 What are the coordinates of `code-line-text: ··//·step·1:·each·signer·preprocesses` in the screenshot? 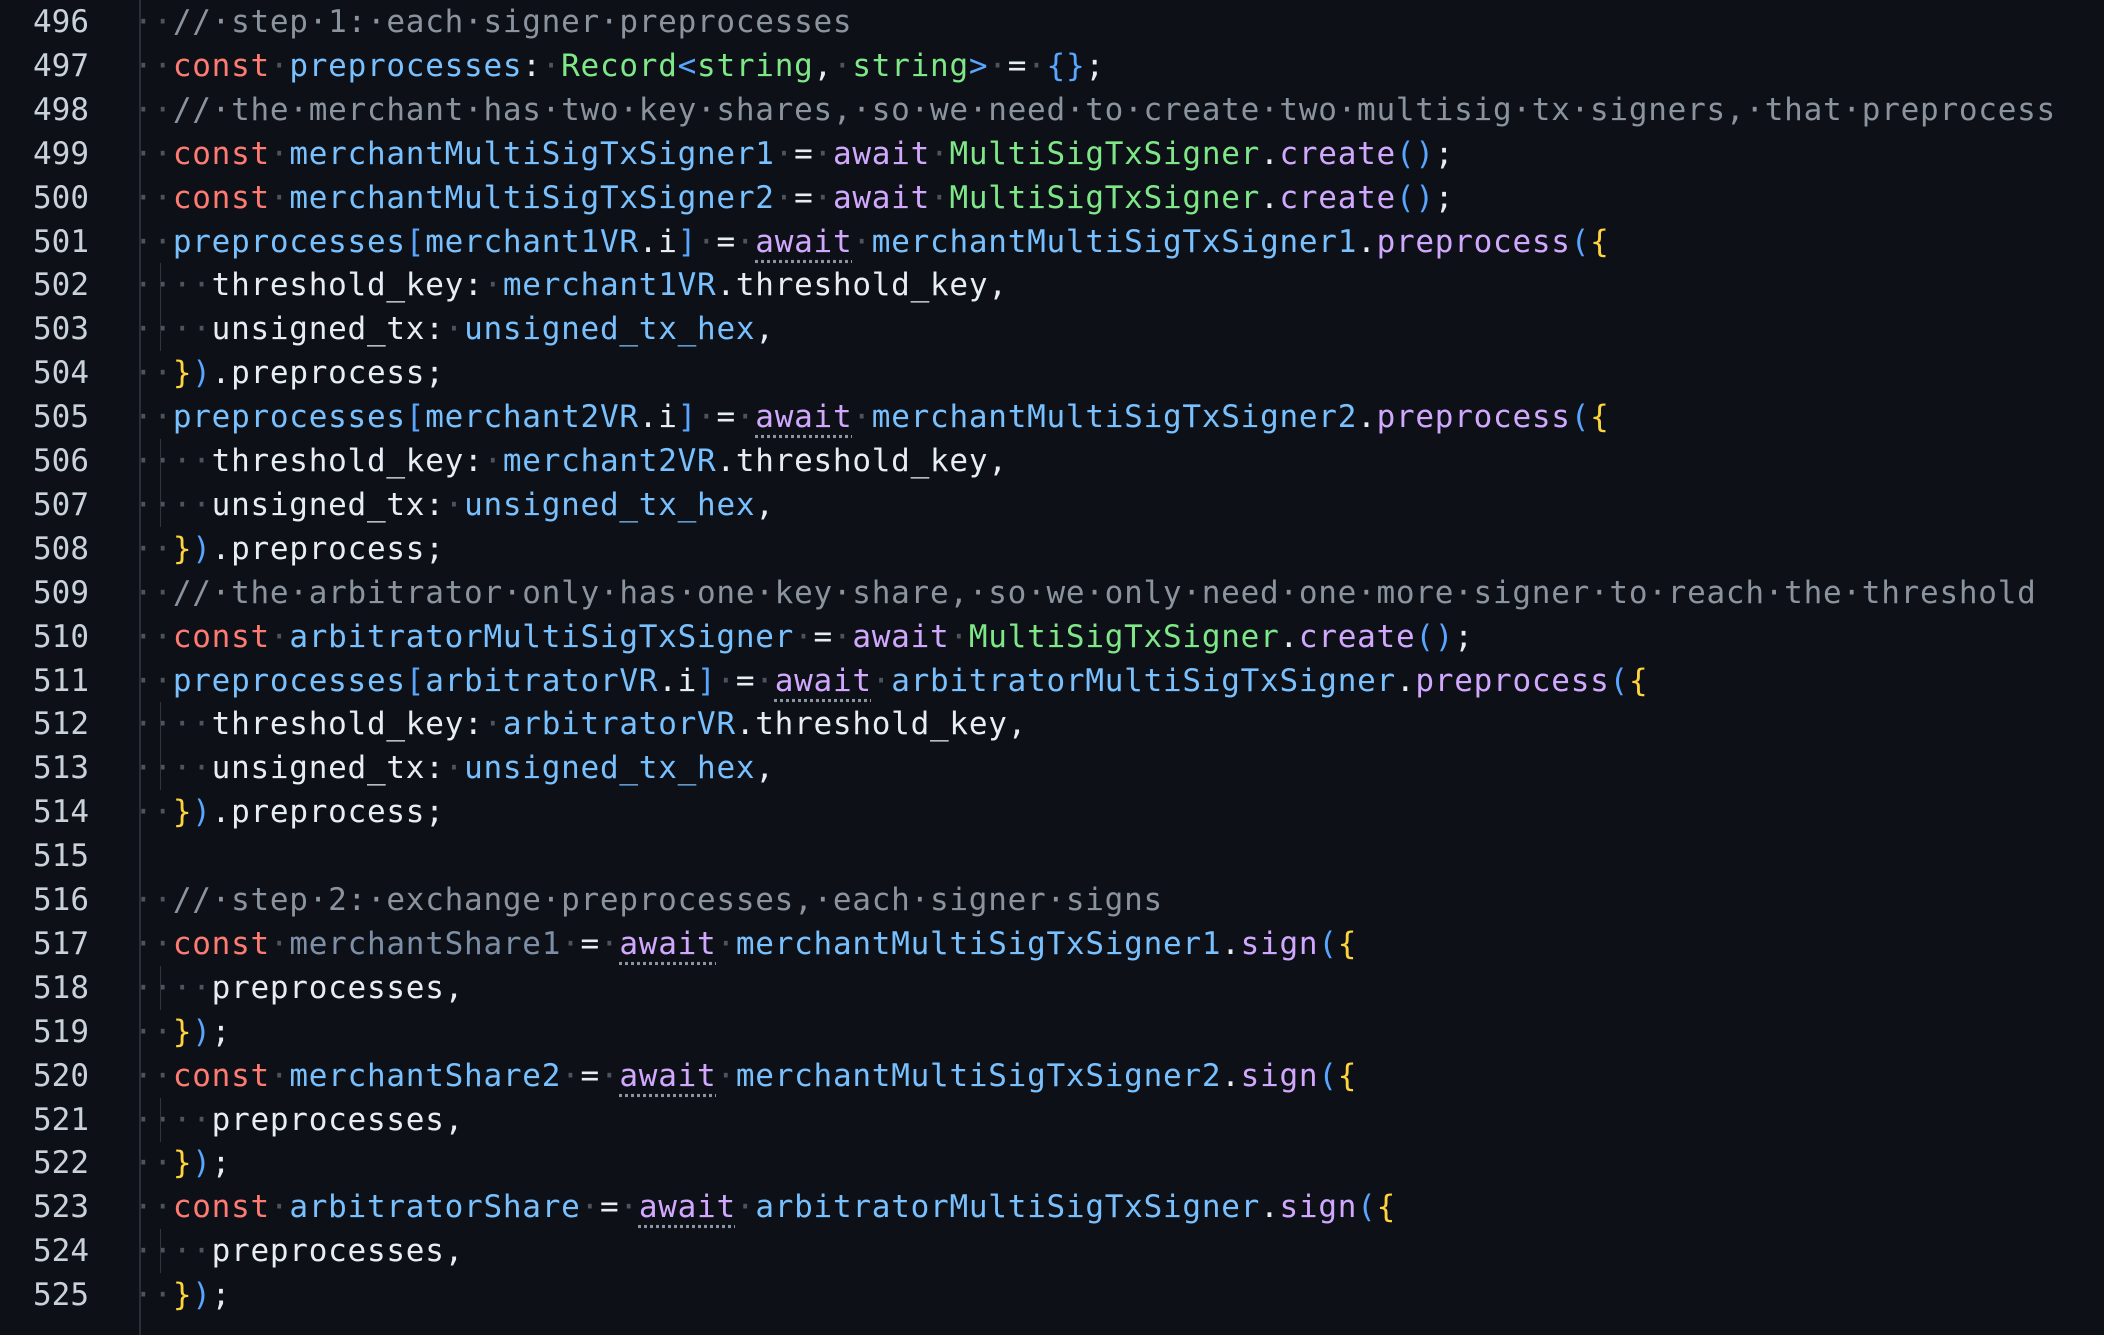 It's located at (493, 22).